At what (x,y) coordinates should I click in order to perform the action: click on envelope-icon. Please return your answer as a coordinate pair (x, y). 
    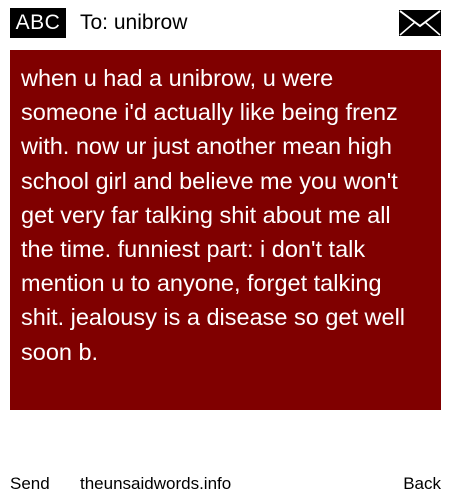
    Looking at the image, I should click on (420, 23).